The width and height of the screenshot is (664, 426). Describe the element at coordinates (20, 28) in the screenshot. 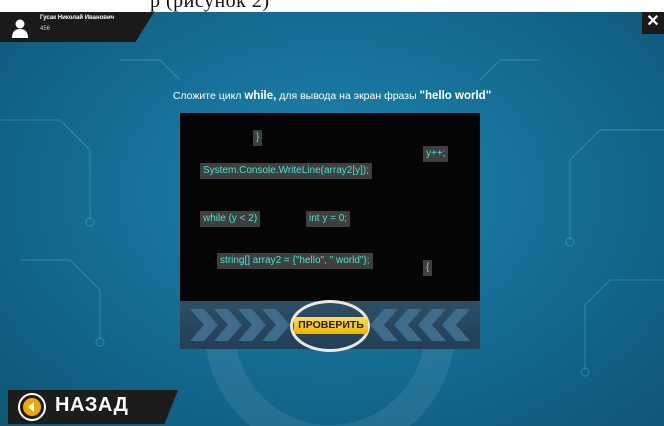

I see `user-silhouette-icon` at that location.